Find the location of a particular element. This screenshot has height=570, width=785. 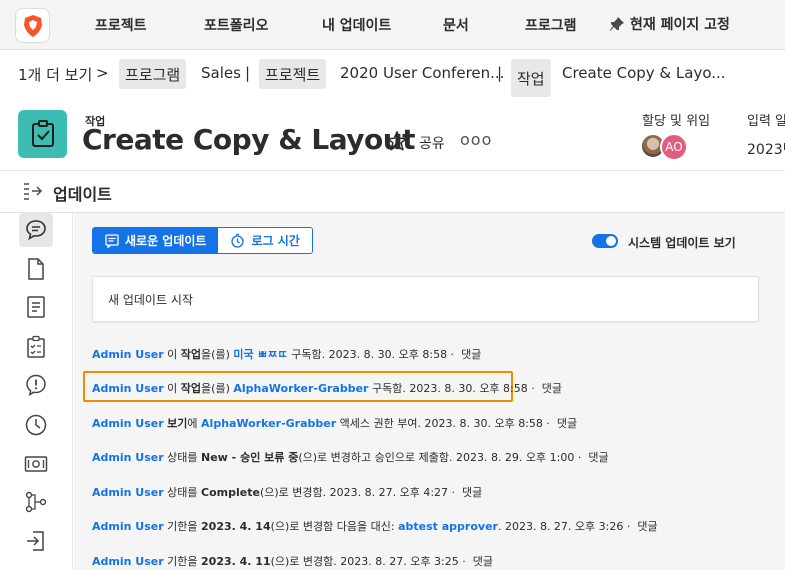

feed-bold-text: Complete is located at coordinates (230, 492).